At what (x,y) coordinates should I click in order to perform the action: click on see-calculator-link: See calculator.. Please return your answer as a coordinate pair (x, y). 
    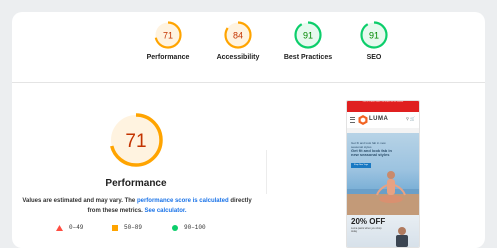
    Looking at the image, I should click on (166, 211).